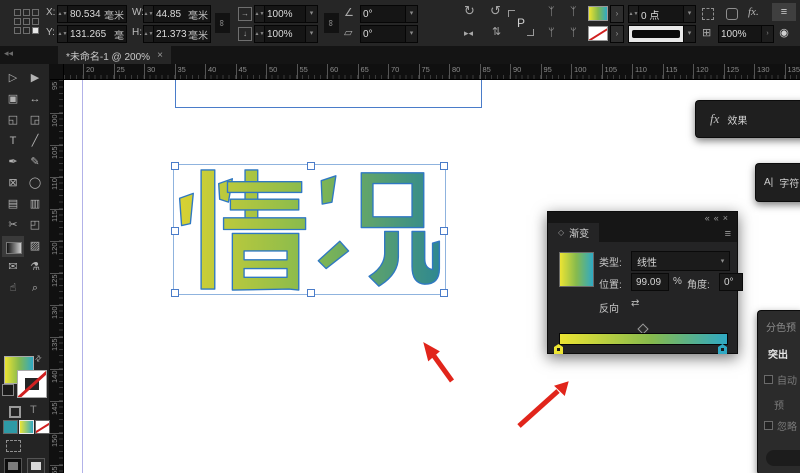 The image size is (800, 473). I want to click on tool-button: ▨, so click(35, 246).